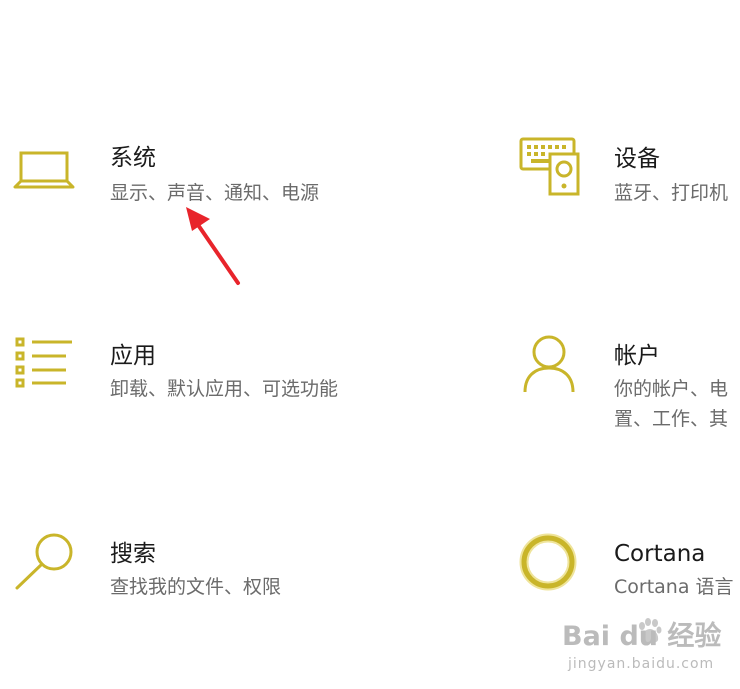  What do you see at coordinates (549, 364) in the screenshot?
I see `person-icon` at bounding box center [549, 364].